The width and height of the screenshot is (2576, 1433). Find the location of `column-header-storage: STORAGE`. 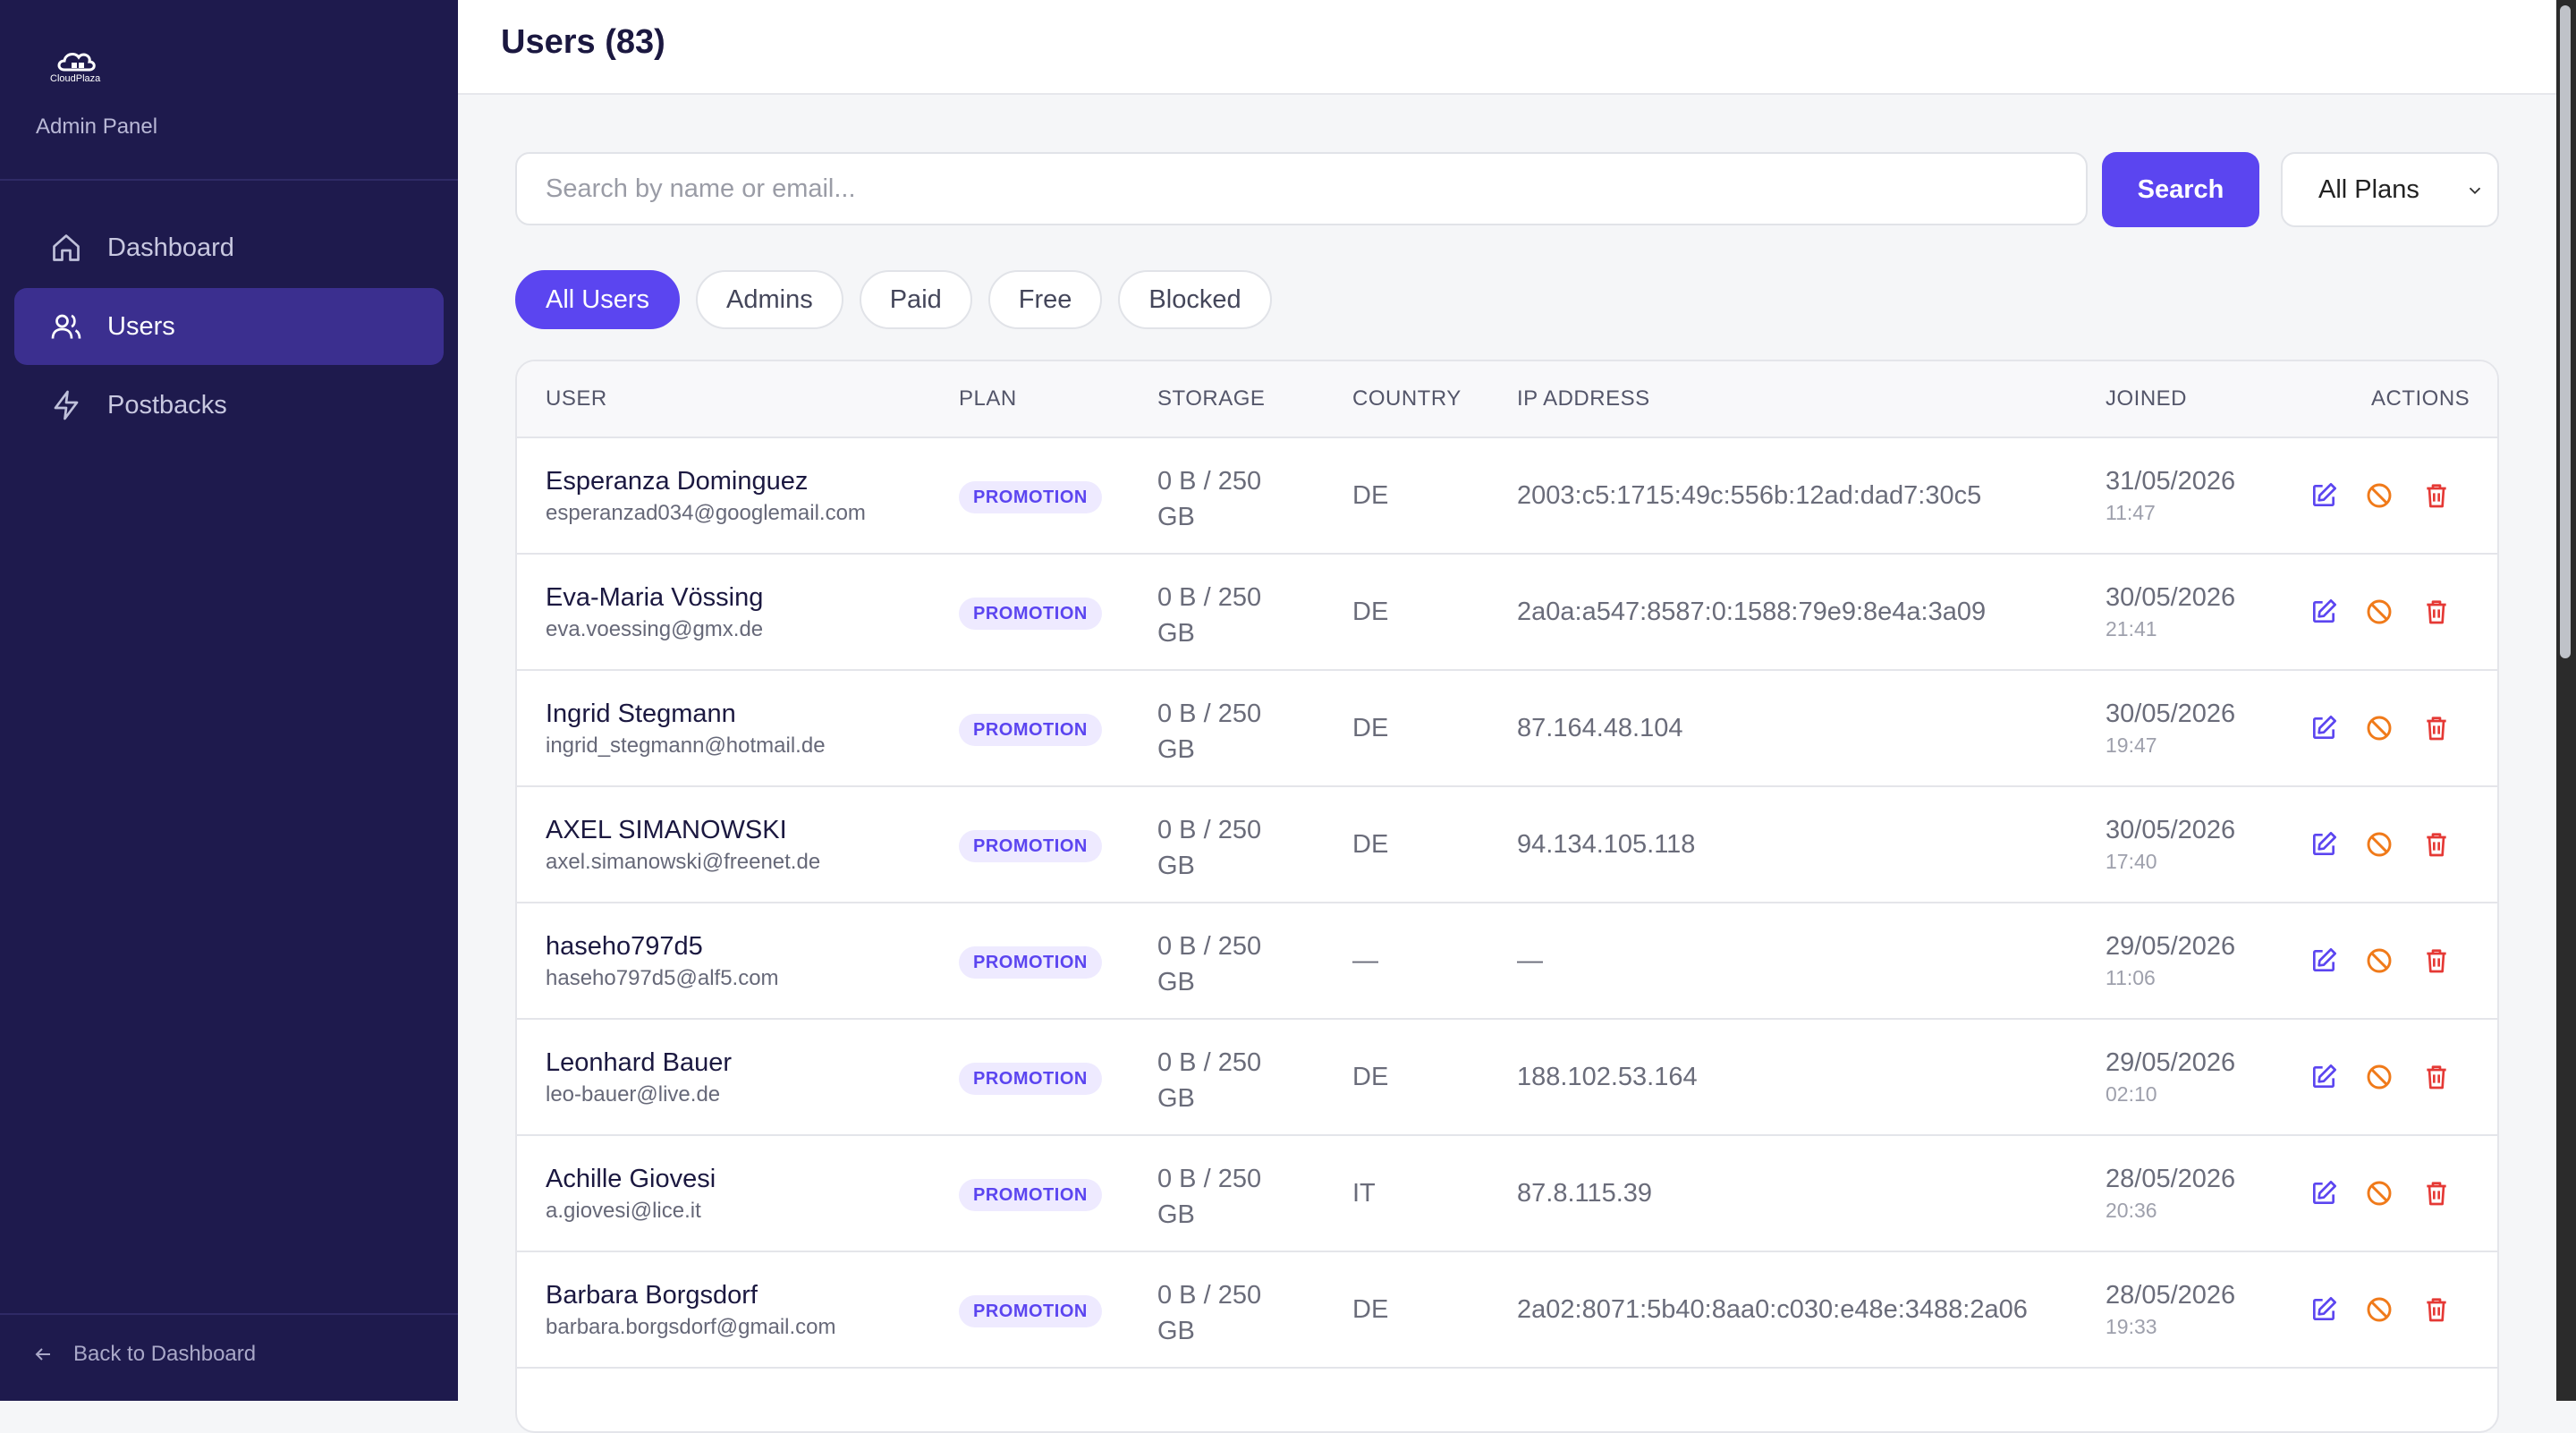

column-header-storage: STORAGE is located at coordinates (1211, 398).